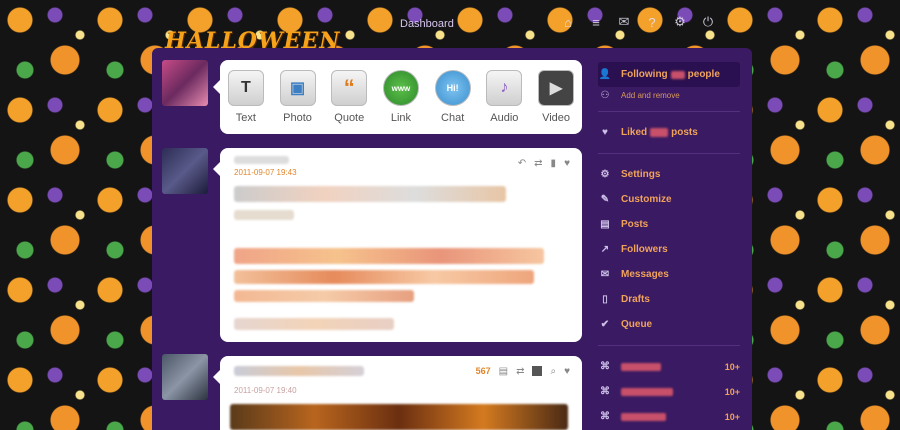 The height and width of the screenshot is (430, 900). What do you see at coordinates (669, 224) in the screenshot?
I see `sidebar-item-posts: ▤ Posts` at bounding box center [669, 224].